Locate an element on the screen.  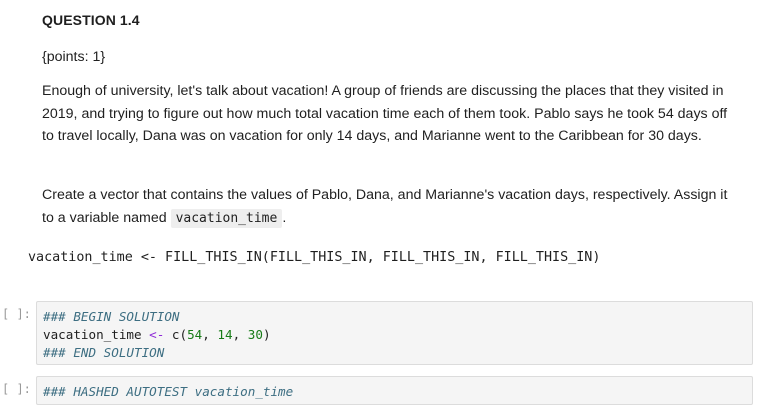
code-number: 30 is located at coordinates (255, 334).